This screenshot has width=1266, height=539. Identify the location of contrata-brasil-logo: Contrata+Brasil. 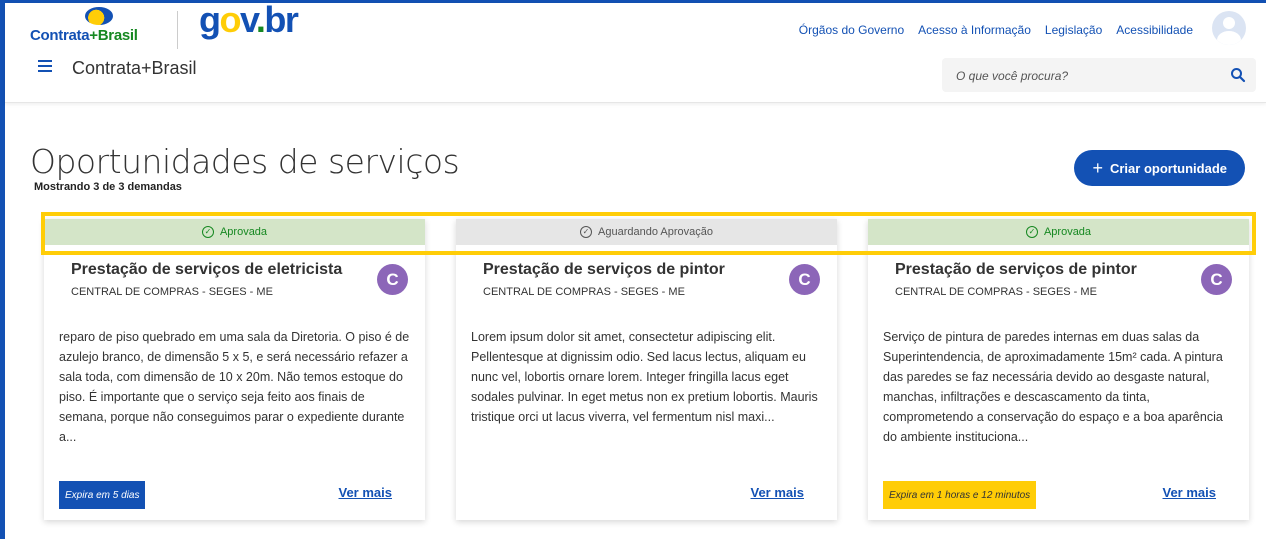
(92, 28).